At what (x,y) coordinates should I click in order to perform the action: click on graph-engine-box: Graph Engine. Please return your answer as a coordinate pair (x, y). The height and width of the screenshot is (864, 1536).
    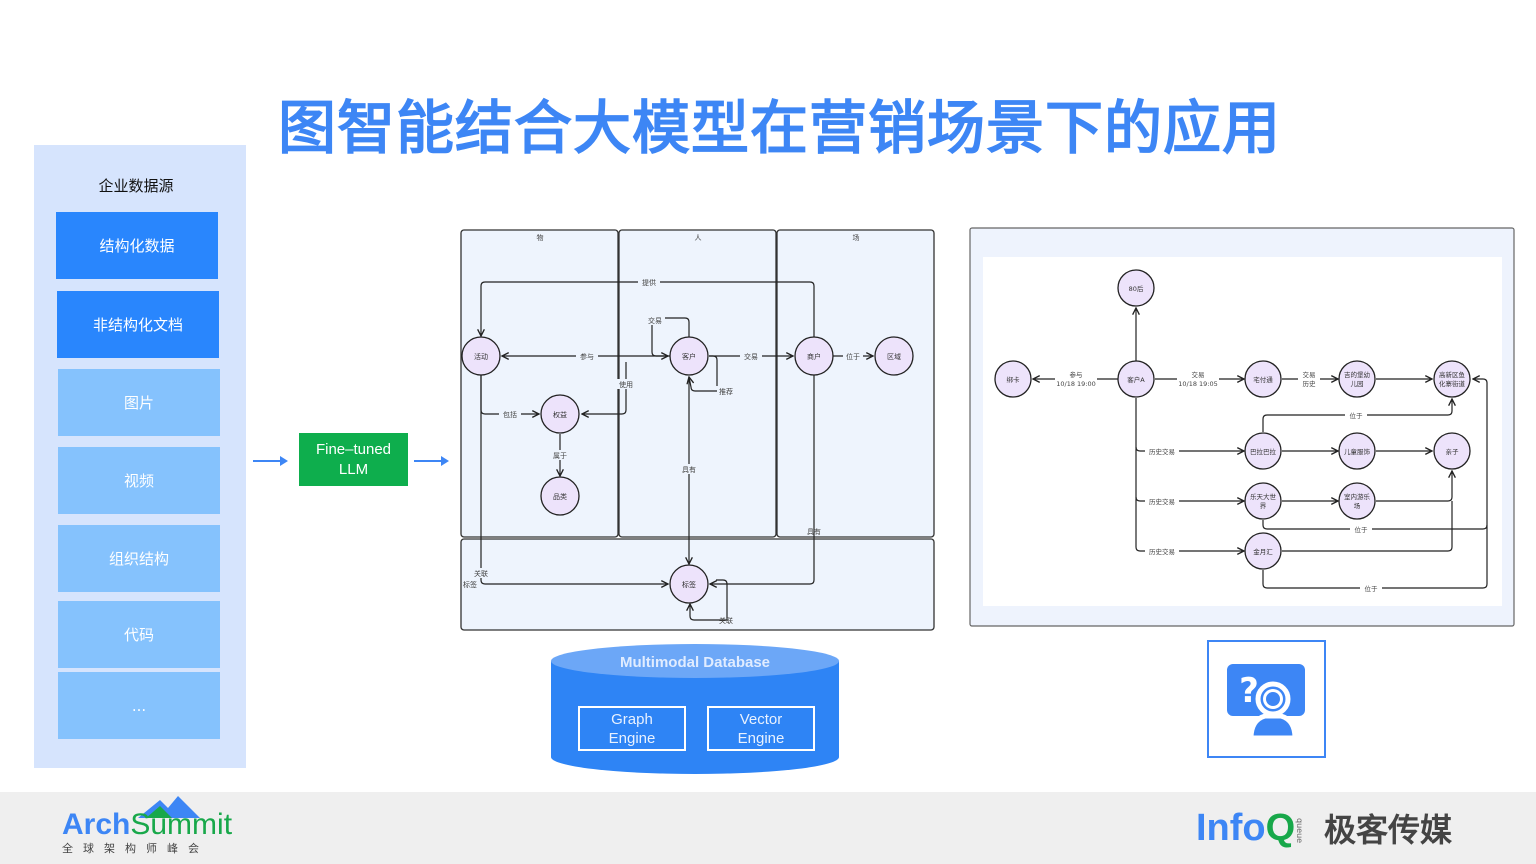
    Looking at the image, I should click on (632, 728).